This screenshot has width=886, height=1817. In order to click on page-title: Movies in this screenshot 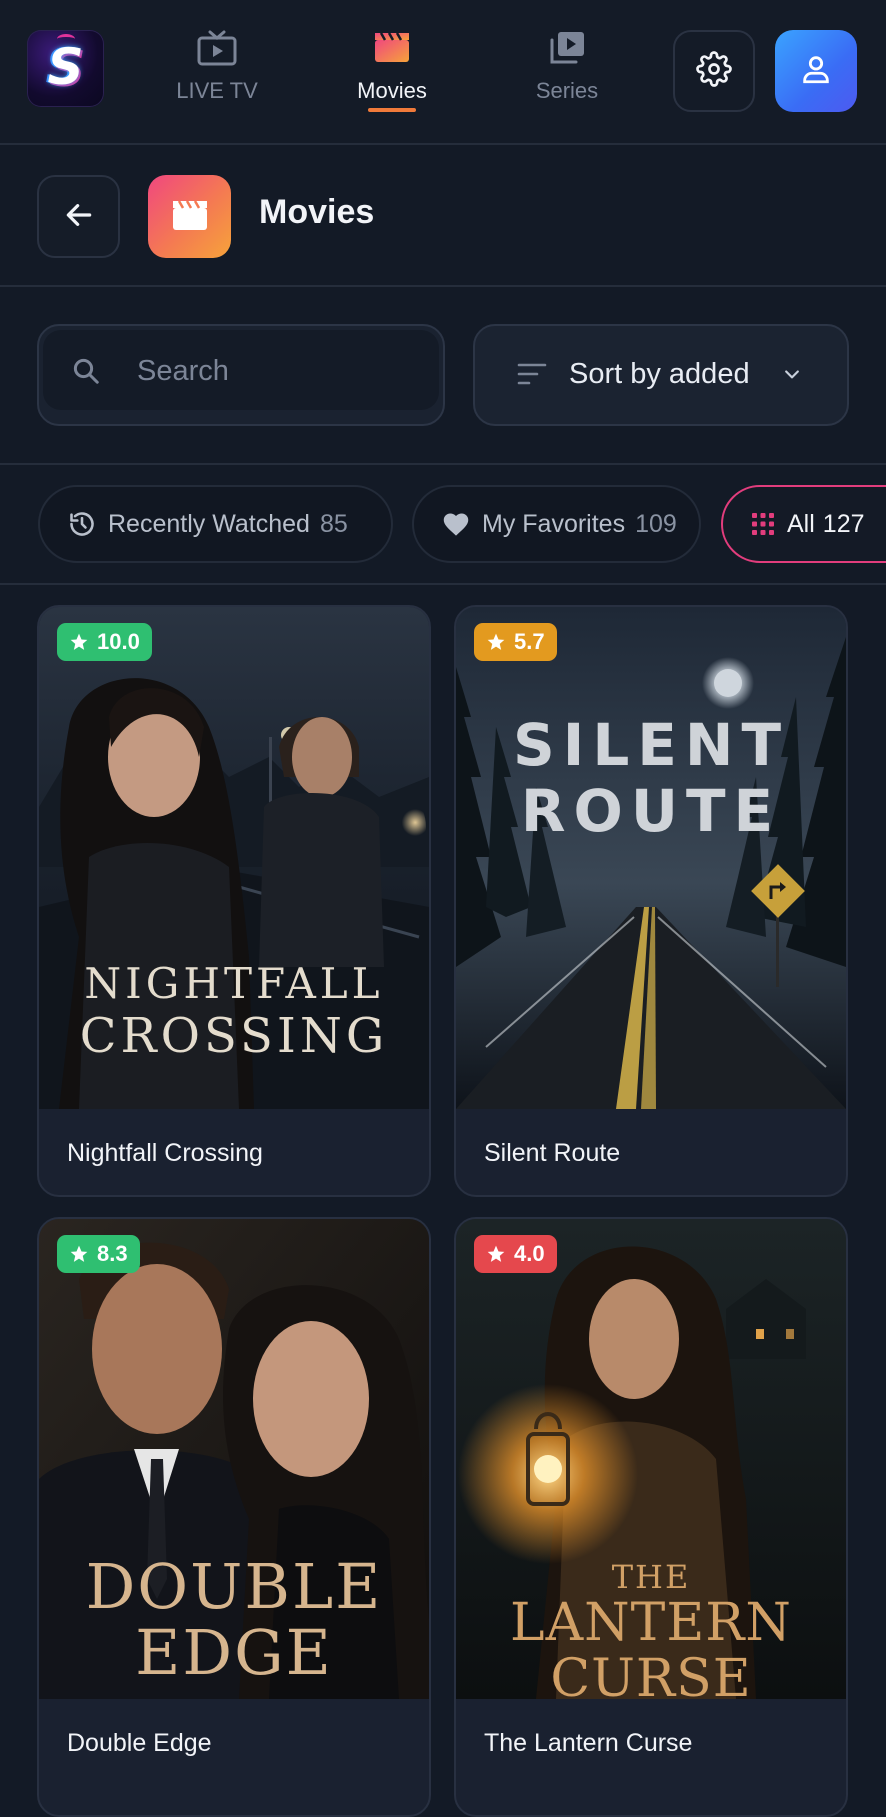, I will do `click(317, 212)`.